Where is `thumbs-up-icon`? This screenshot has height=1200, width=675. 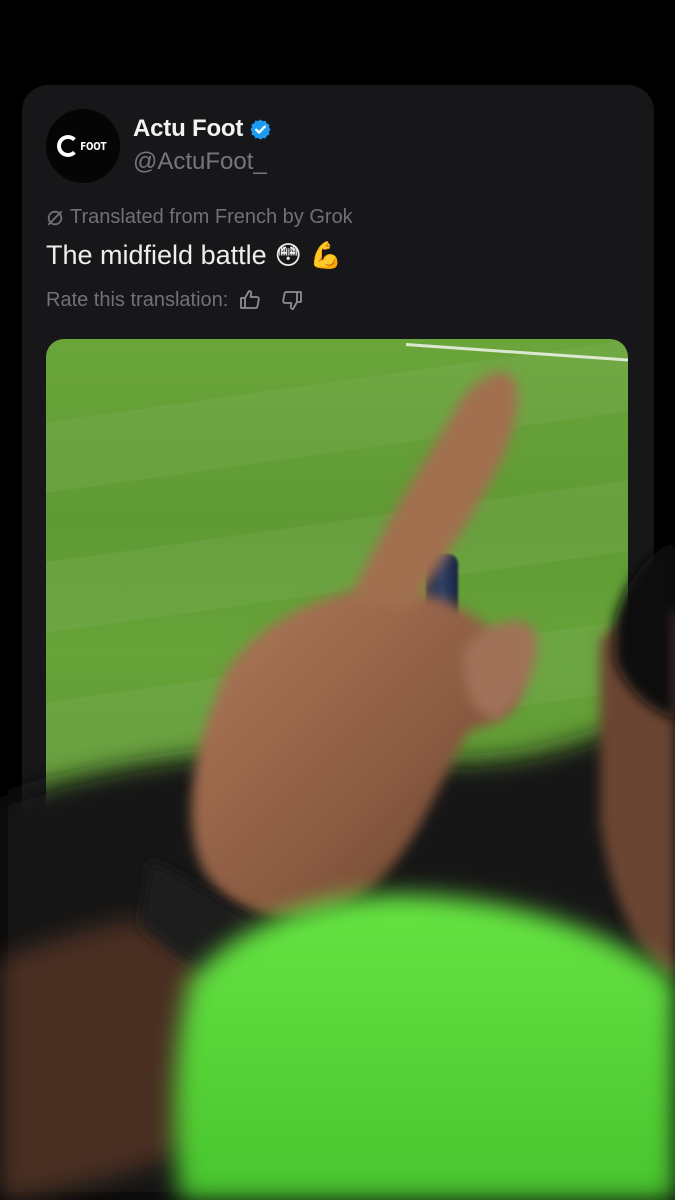
thumbs-up-icon is located at coordinates (250, 300).